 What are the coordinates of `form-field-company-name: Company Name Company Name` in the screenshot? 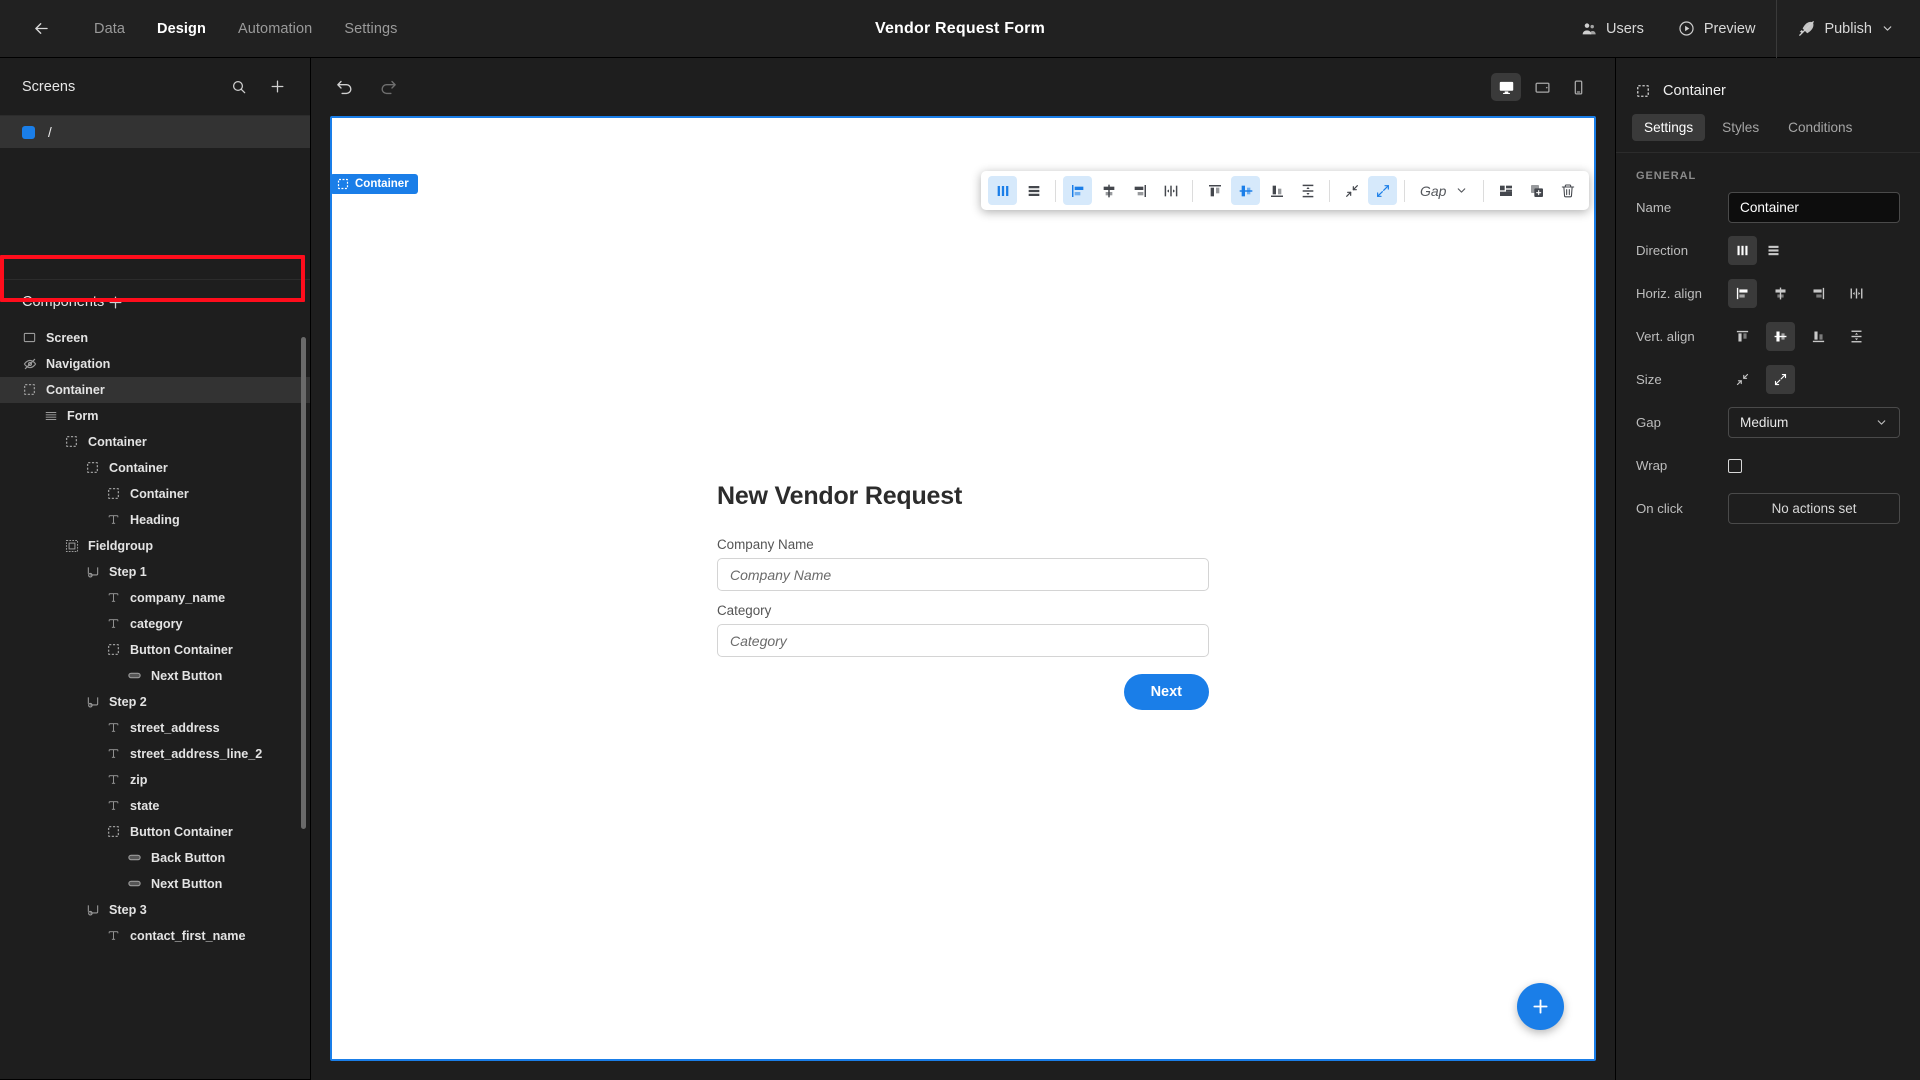 It's located at (963, 564).